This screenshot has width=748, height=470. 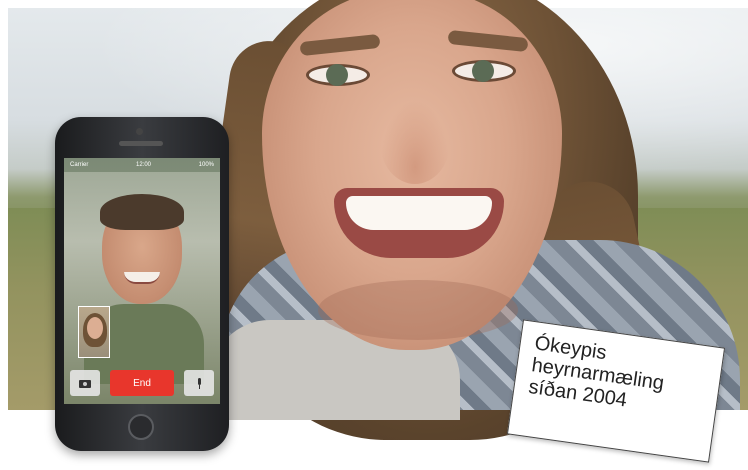 I want to click on woman-iris-right, so click(x=483, y=71).